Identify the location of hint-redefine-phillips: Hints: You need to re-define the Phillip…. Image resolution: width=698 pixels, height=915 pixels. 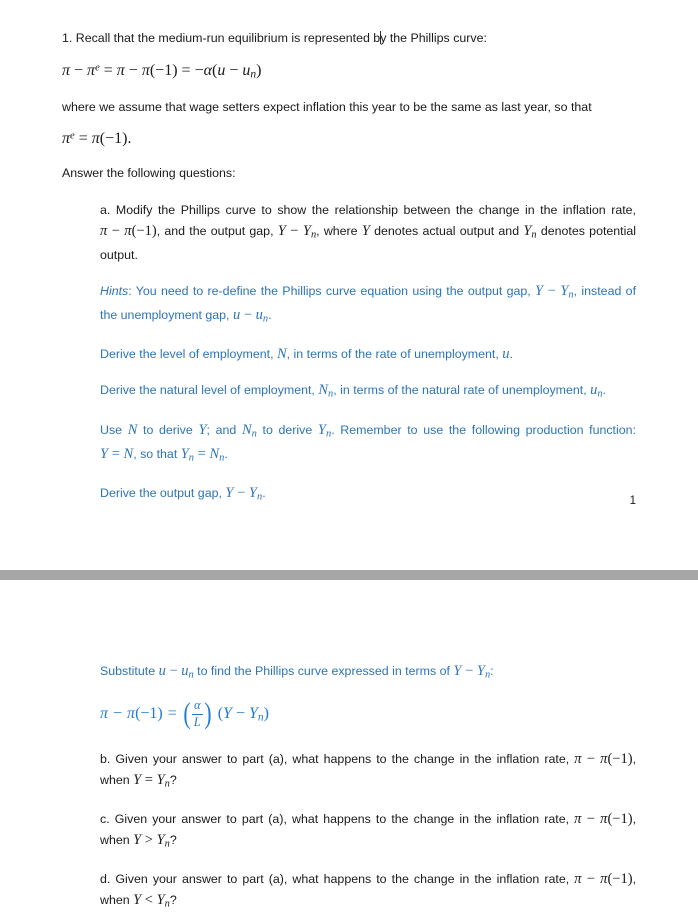
(368, 305).